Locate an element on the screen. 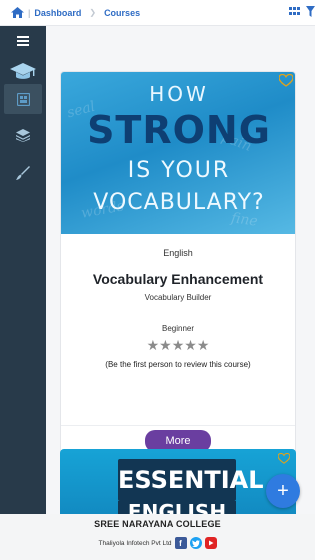 The image size is (320, 560). course-subtitle: Vocabulary Builder is located at coordinates (178, 297).